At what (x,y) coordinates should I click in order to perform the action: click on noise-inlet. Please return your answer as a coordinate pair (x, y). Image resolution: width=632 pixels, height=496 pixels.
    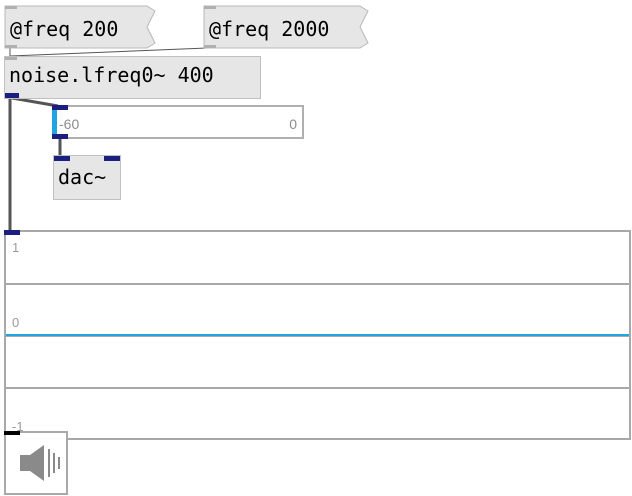
    Looking at the image, I should click on (11, 58).